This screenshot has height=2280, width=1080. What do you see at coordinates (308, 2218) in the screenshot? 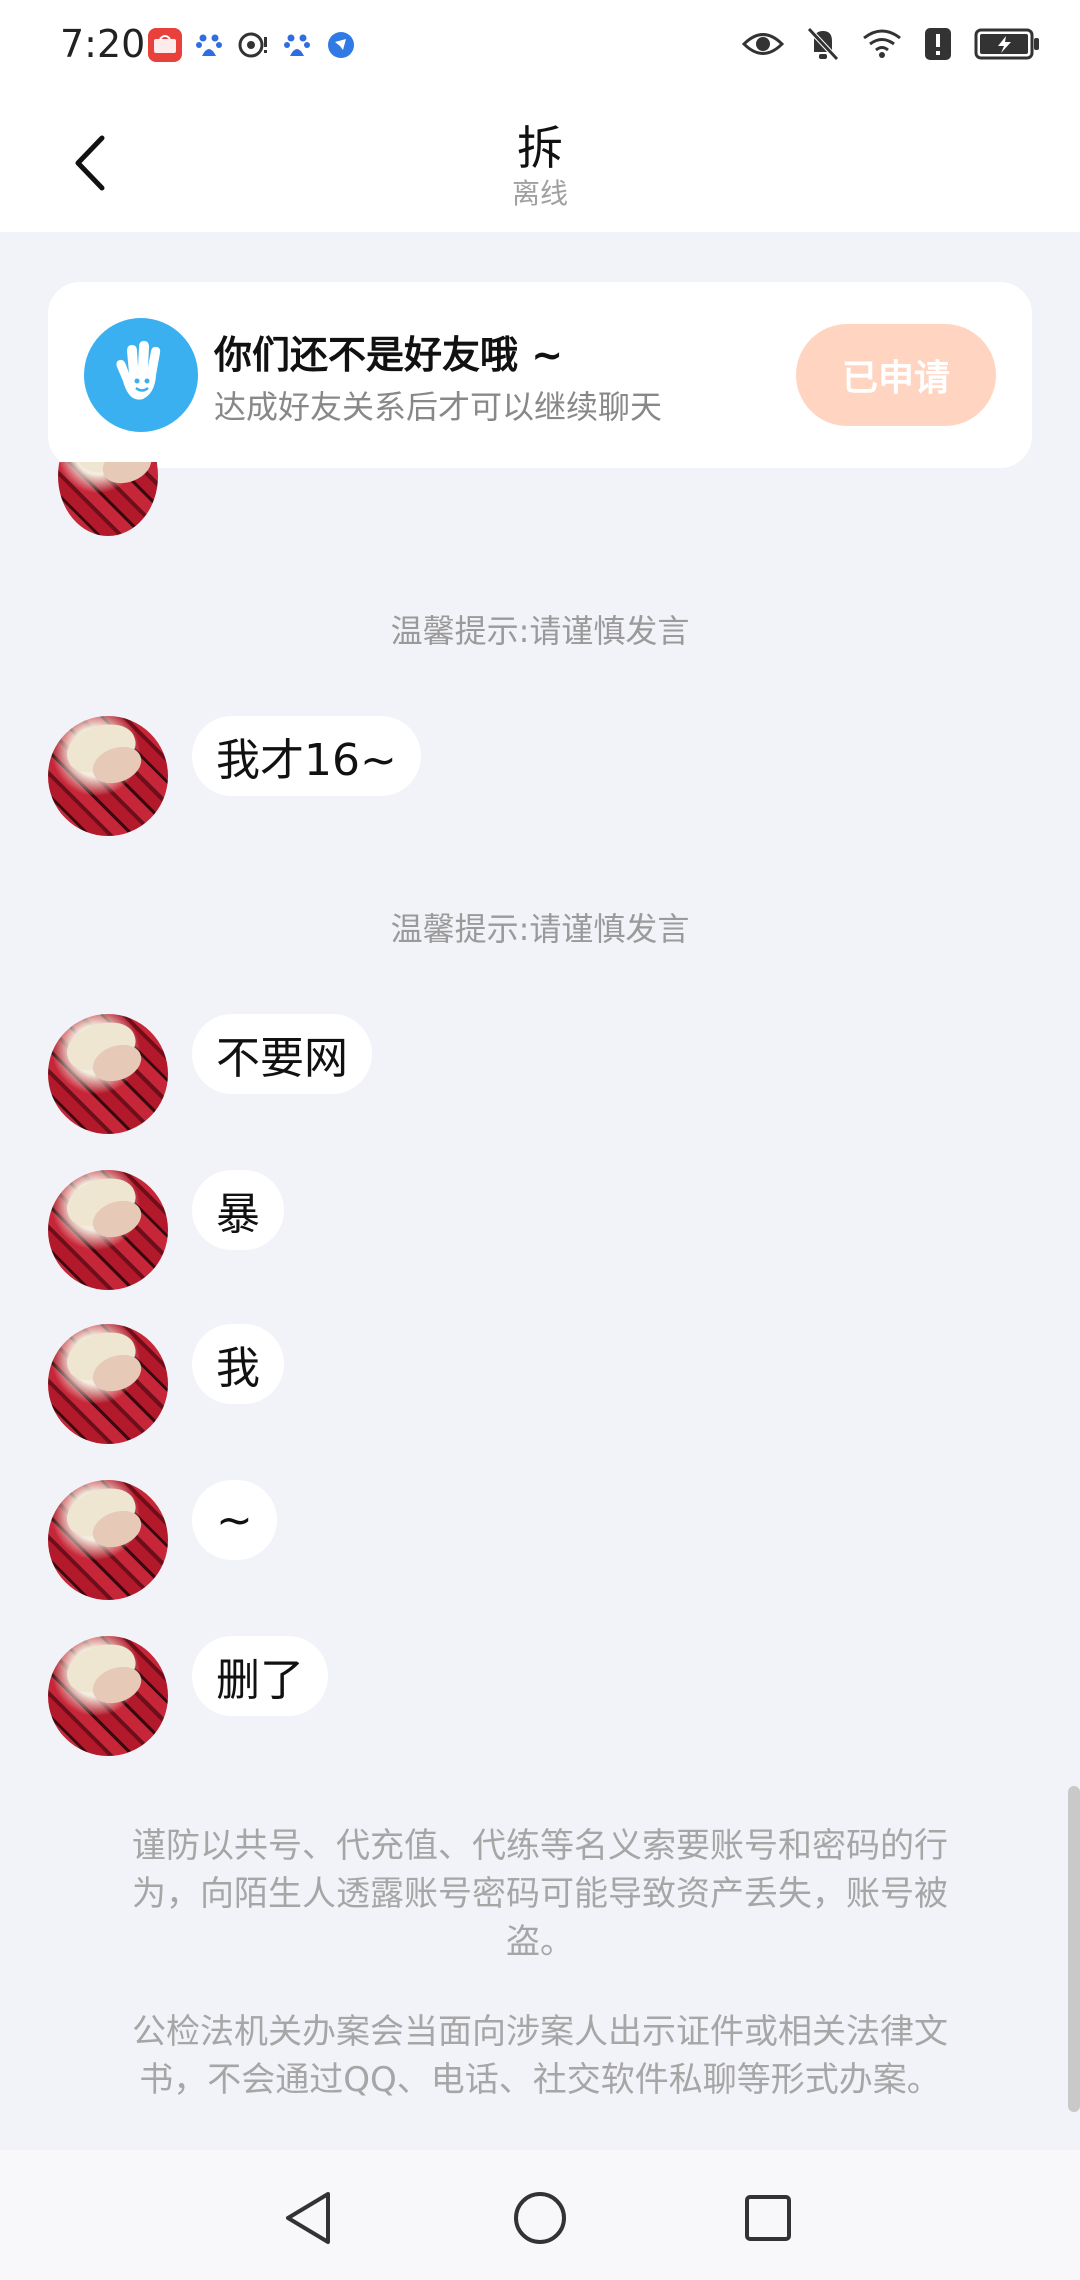
I see `nav-back-icon` at bounding box center [308, 2218].